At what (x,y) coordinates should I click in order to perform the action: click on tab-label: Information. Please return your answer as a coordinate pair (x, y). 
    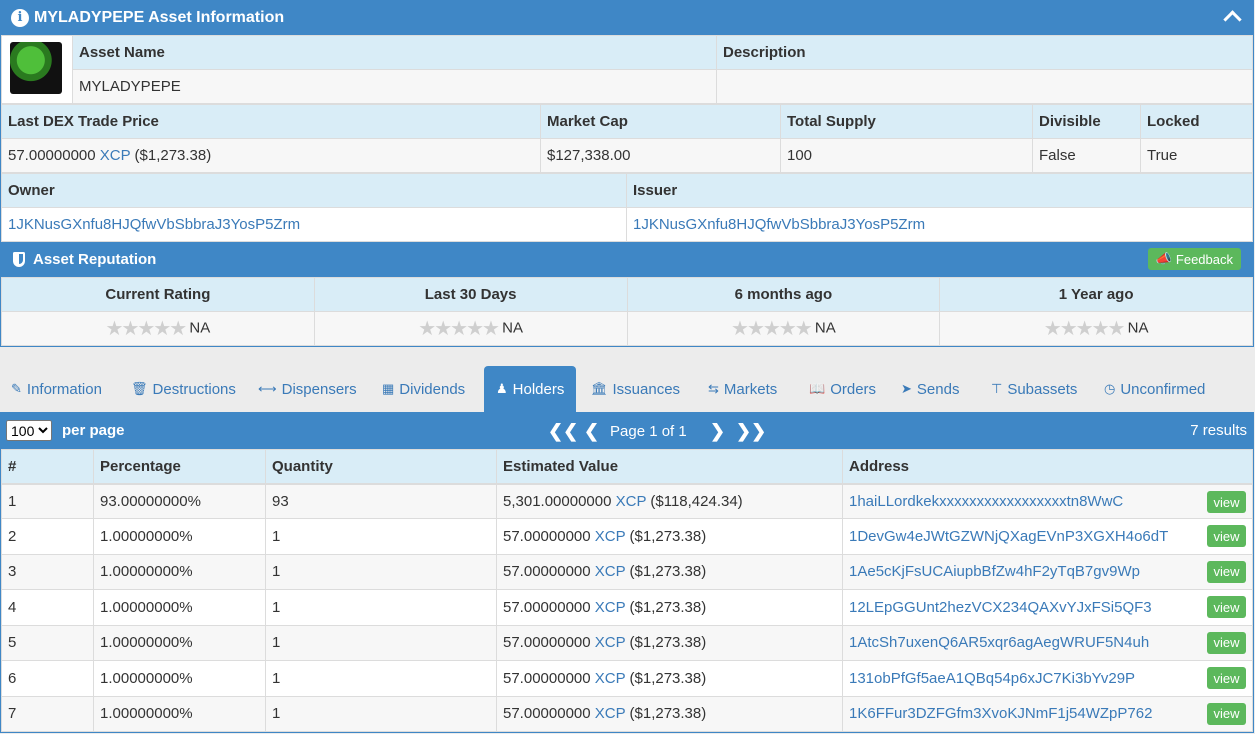
    Looking at the image, I should click on (64, 389).